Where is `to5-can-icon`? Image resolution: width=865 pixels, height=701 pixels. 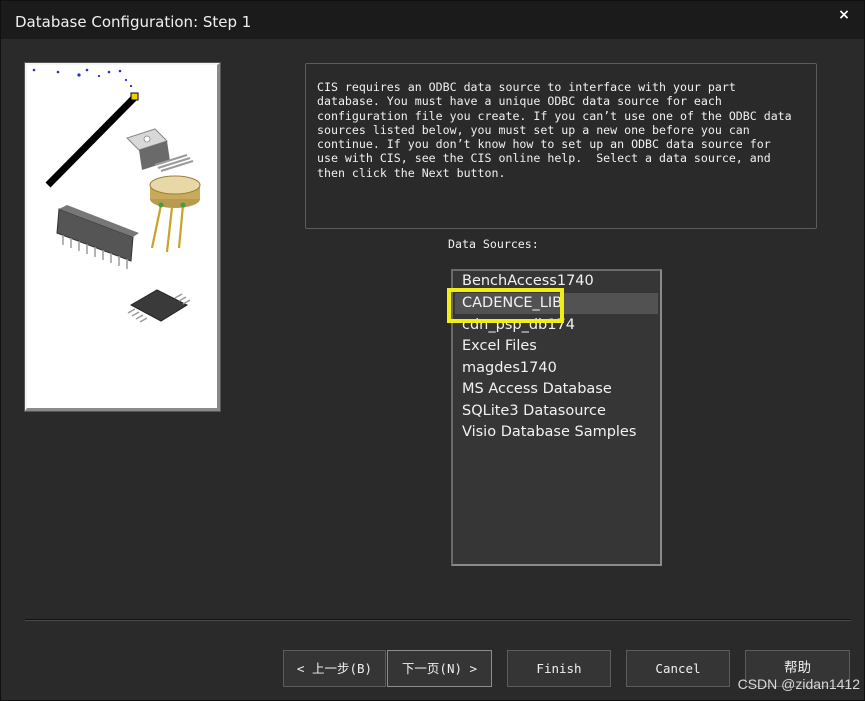
to5-can-icon is located at coordinates (175, 214).